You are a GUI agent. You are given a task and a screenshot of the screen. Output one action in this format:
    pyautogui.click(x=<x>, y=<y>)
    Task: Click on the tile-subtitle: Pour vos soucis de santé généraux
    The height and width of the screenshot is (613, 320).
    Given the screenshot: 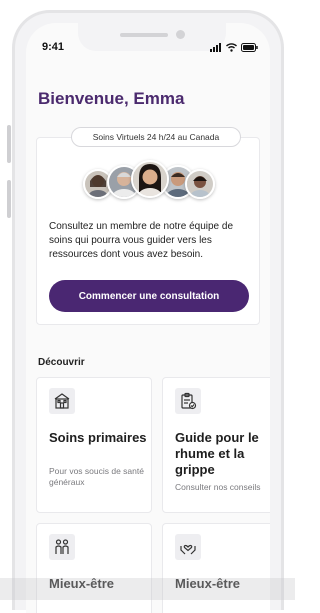 What is the action you would take?
    pyautogui.click(x=96, y=476)
    